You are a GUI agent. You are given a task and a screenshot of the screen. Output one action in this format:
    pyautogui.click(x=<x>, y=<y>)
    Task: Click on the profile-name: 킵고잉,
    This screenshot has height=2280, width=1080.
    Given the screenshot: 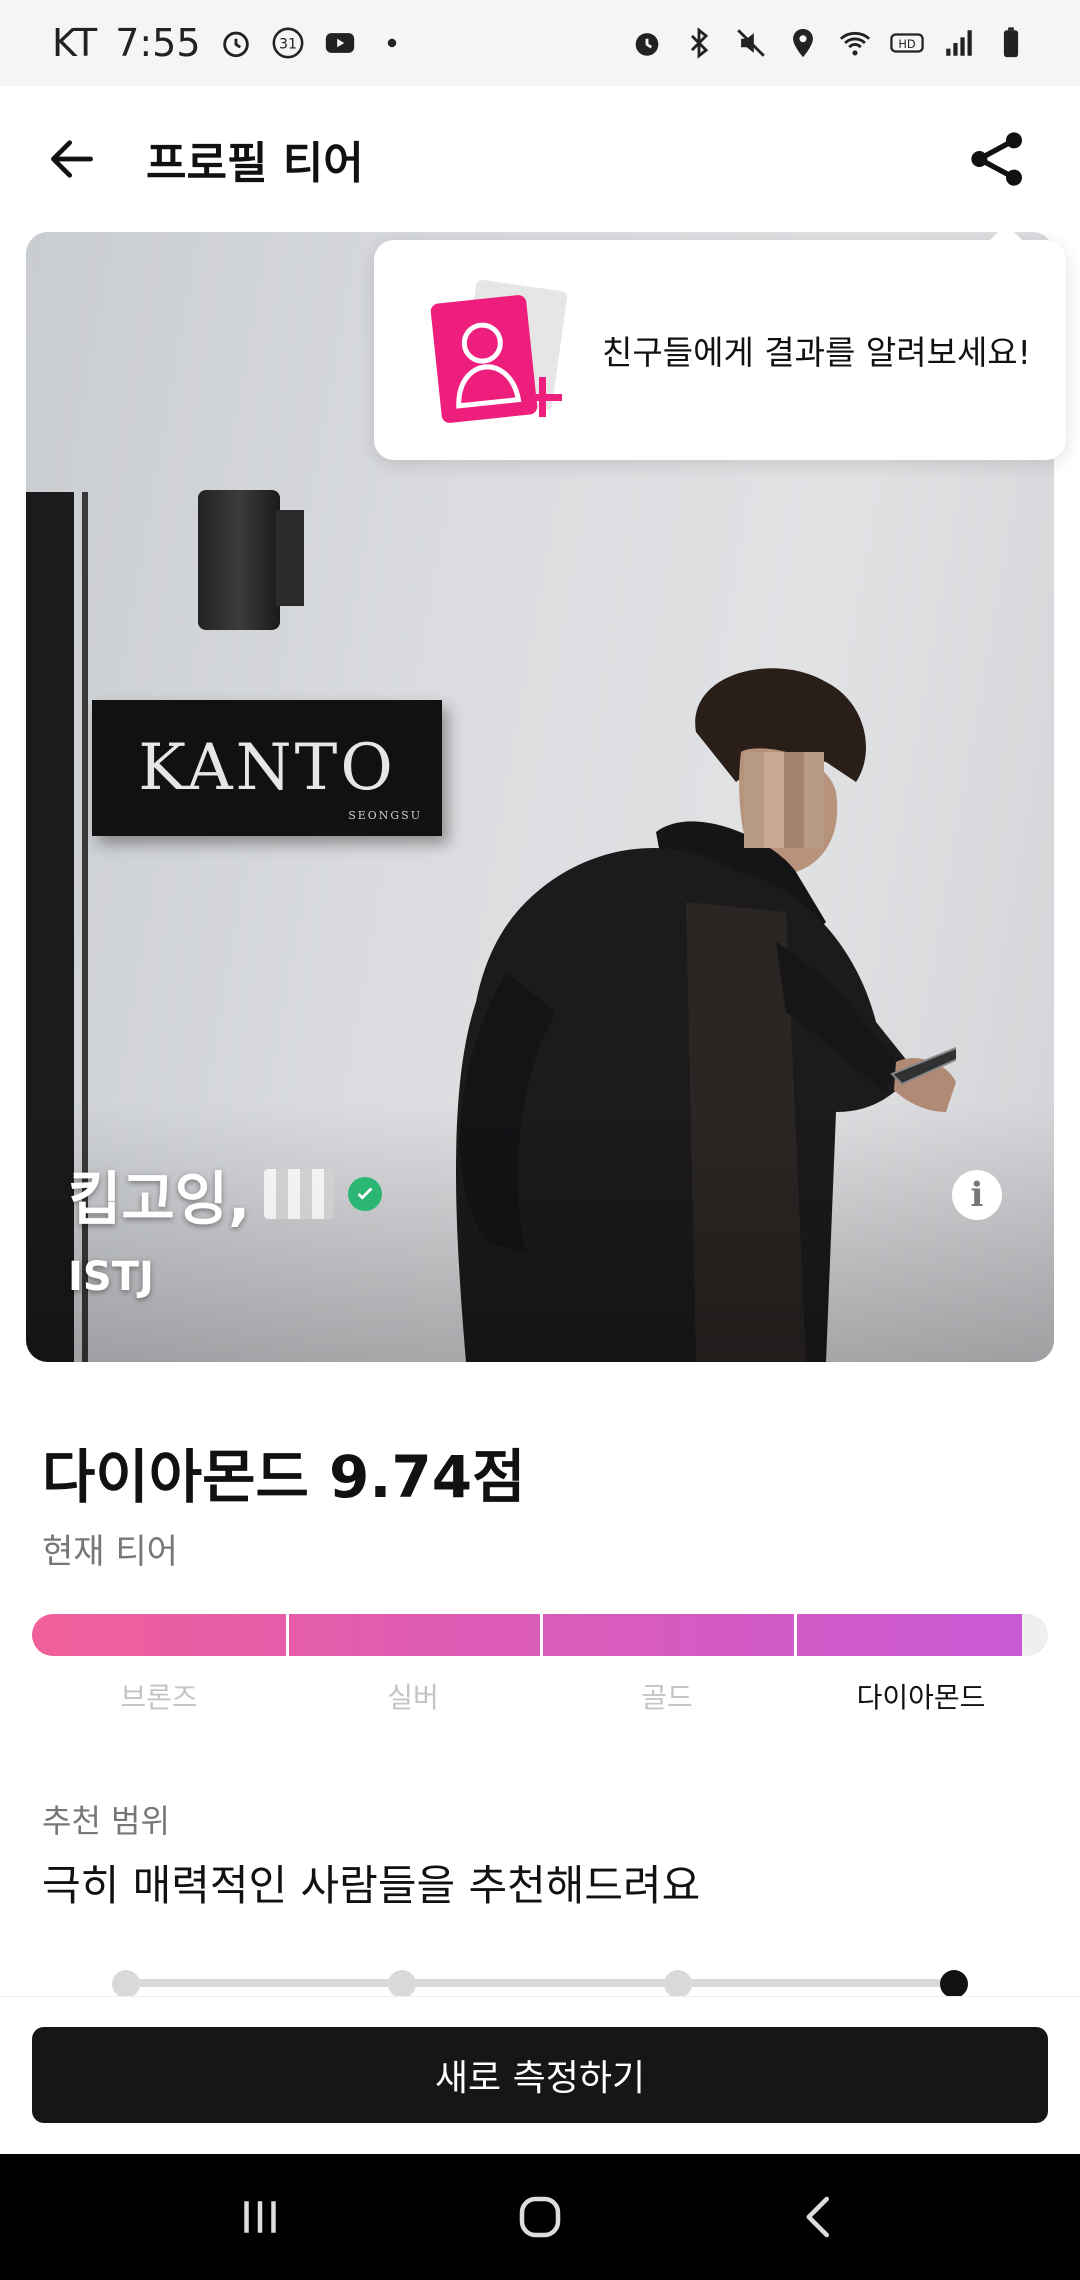 What is the action you would take?
    pyautogui.click(x=159, y=1199)
    